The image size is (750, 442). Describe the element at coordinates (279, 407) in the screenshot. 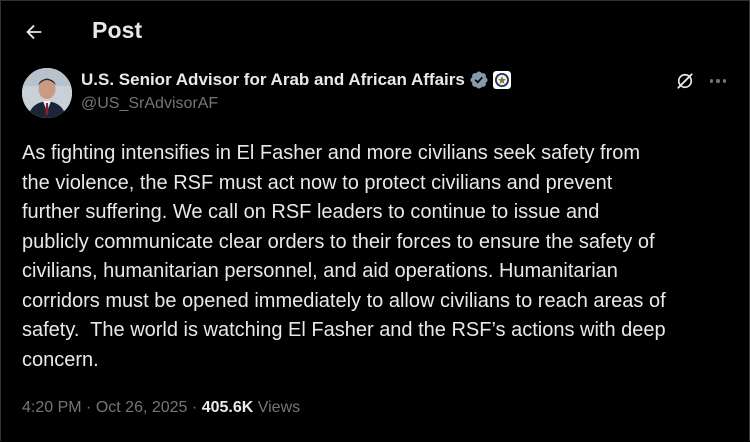

I see `views-label: Views` at that location.